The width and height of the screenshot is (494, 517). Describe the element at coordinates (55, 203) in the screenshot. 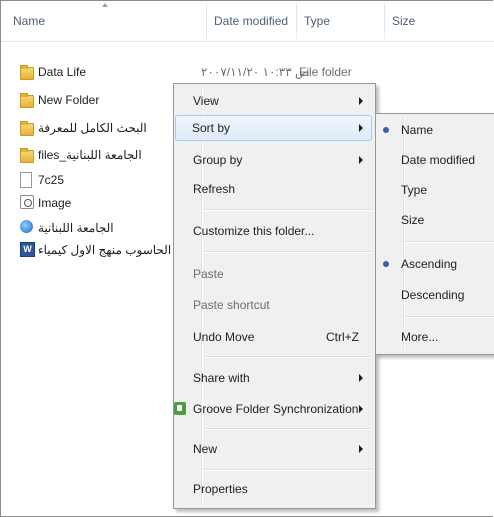

I see `file-name: Image` at that location.